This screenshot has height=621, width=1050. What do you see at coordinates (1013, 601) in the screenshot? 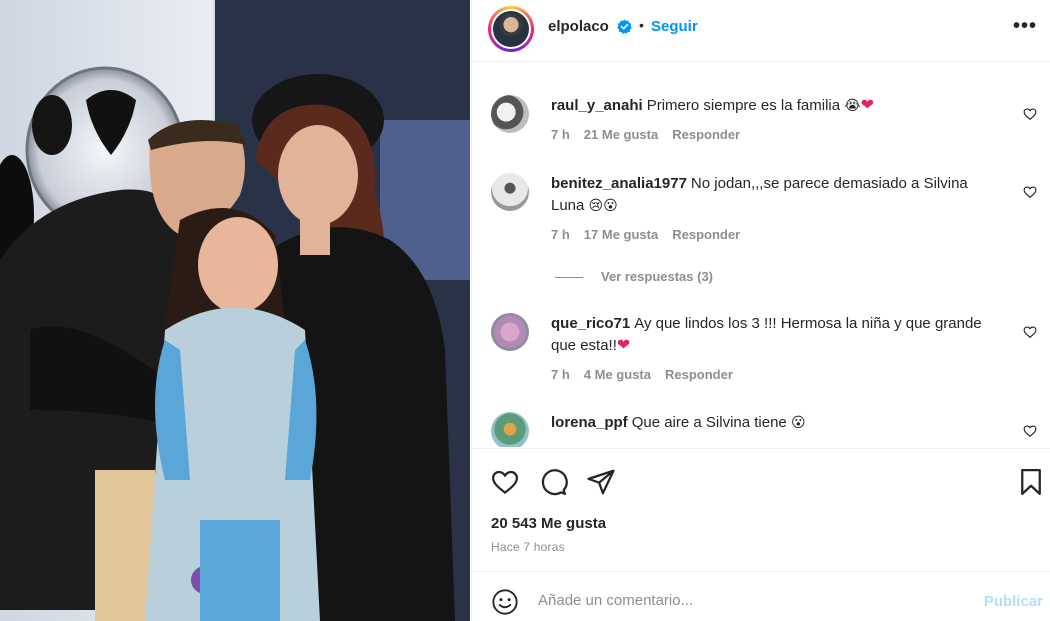
I see `publish-button: Publicar` at bounding box center [1013, 601].